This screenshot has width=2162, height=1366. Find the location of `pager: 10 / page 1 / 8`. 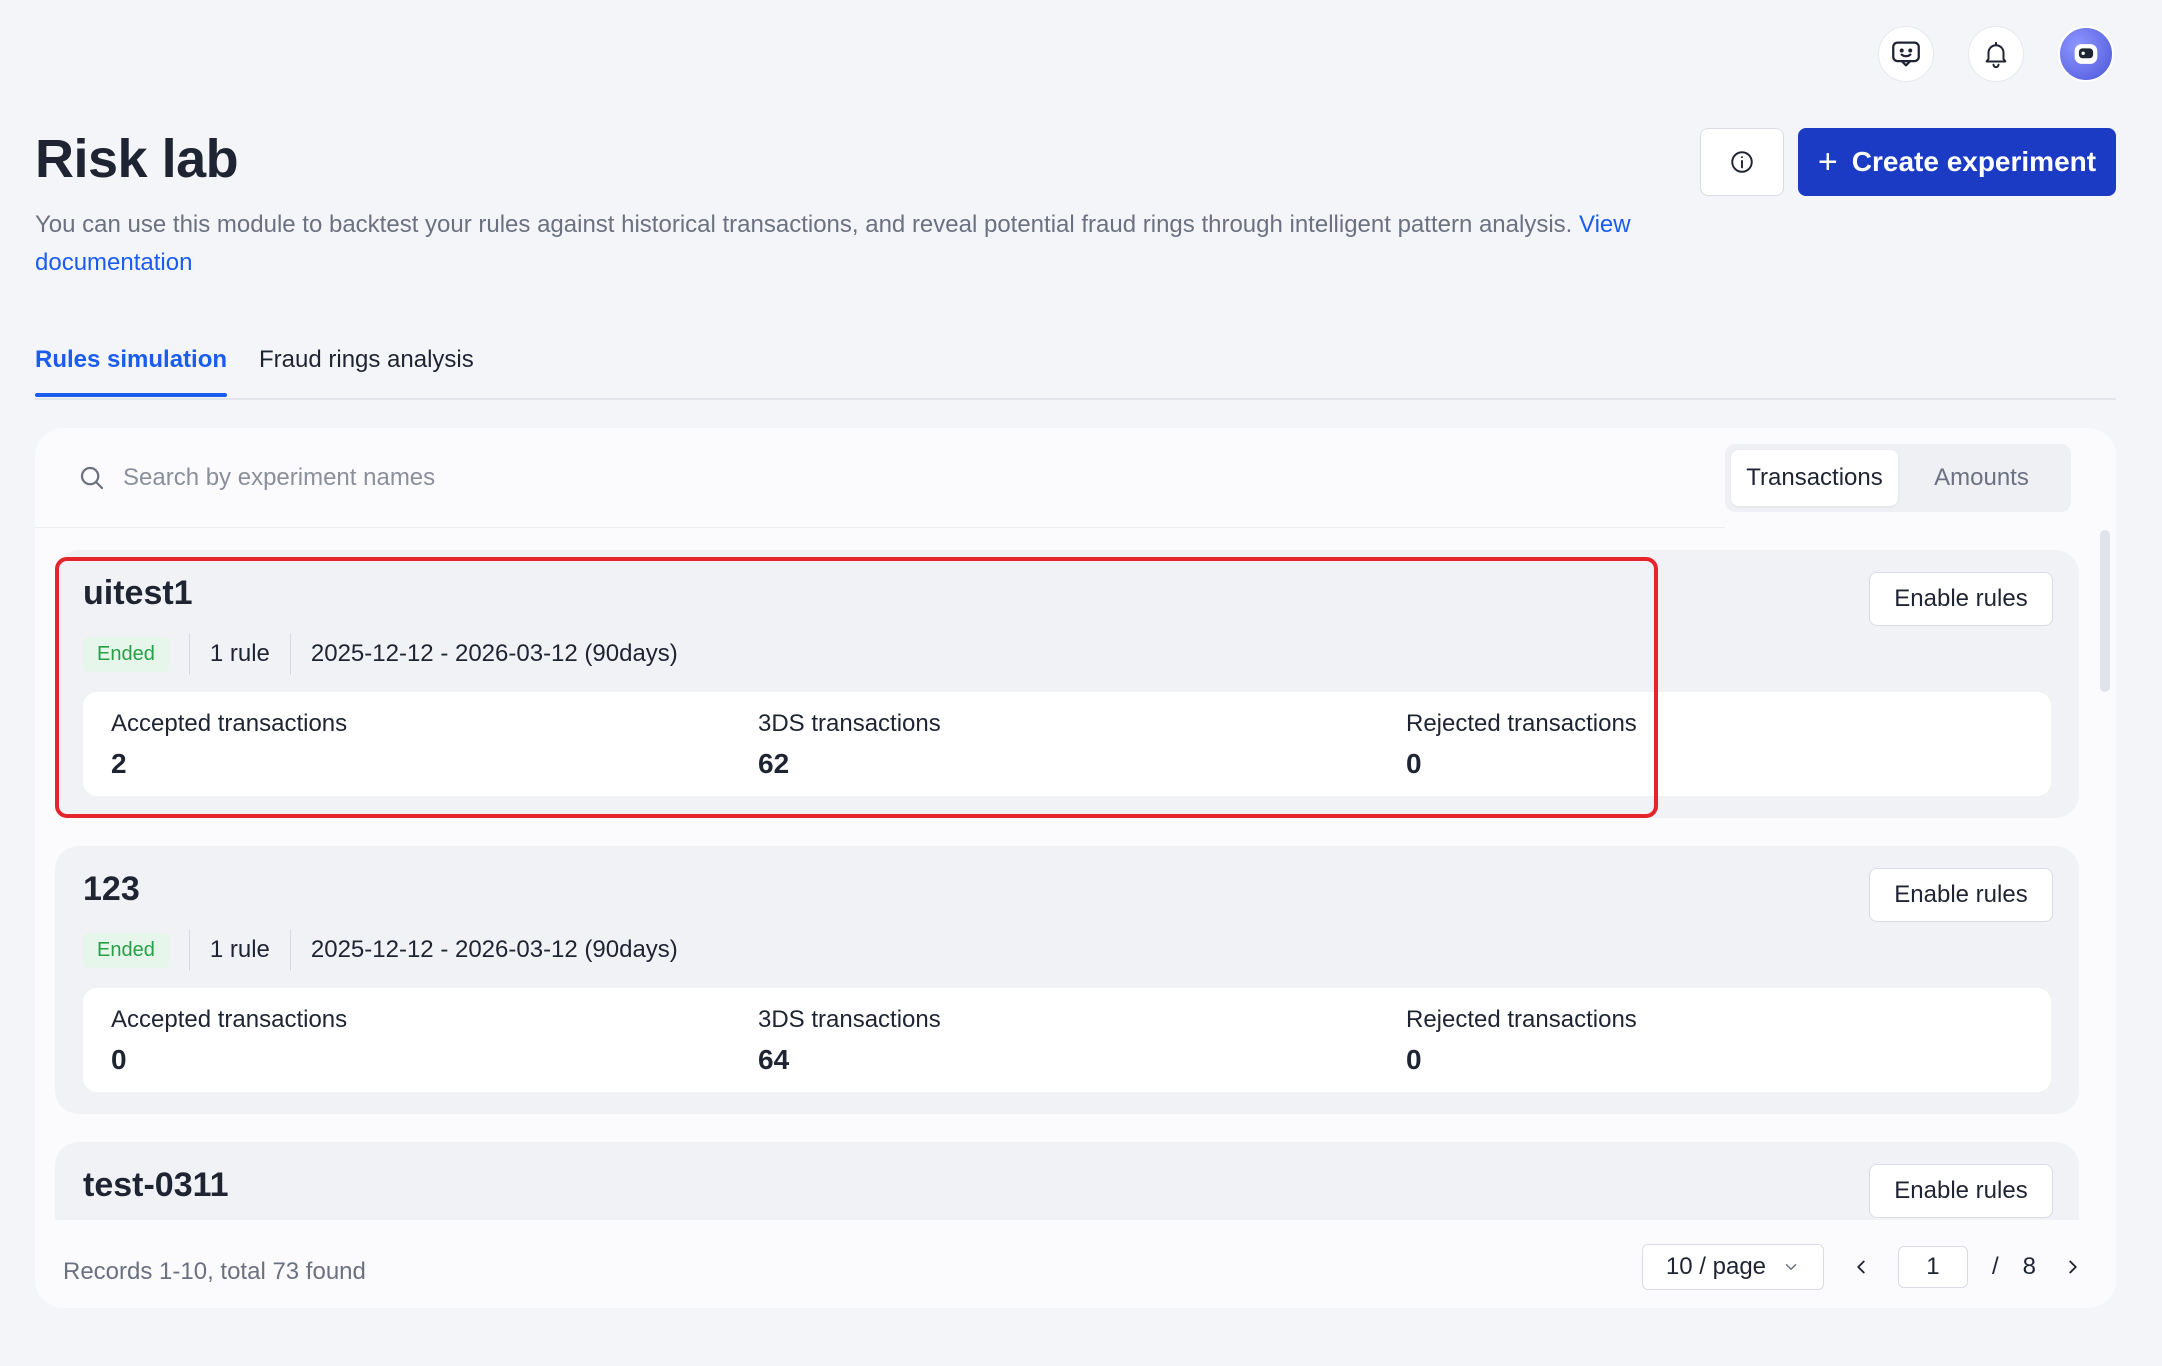

pager: 10 / page 1 / 8 is located at coordinates (1863, 1267).